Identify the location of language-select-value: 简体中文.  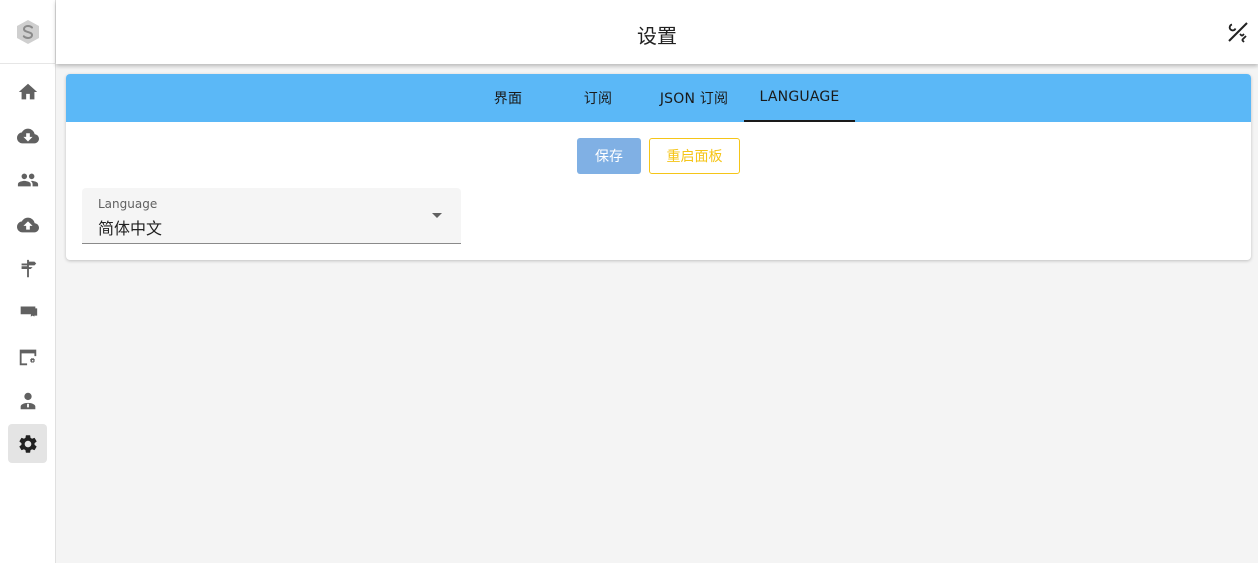
(130, 228).